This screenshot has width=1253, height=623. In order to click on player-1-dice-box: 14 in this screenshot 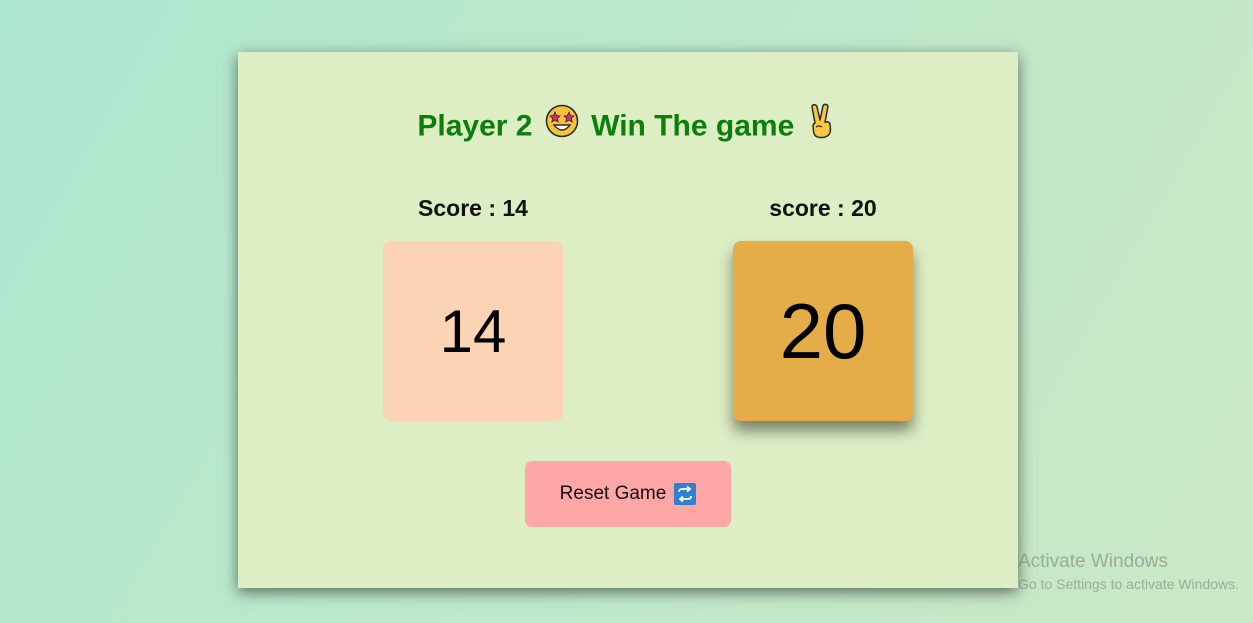, I will do `click(473, 331)`.